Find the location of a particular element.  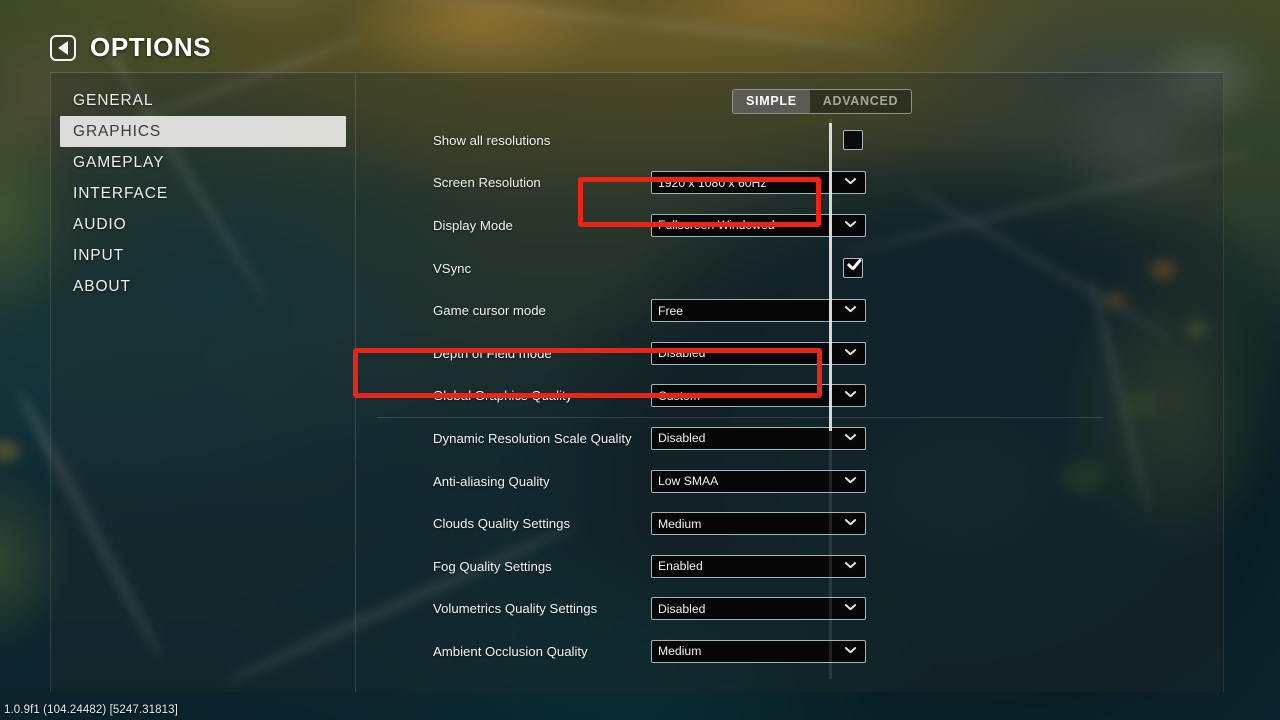

sidebar-item-interface: INTERFACE is located at coordinates (203, 193).